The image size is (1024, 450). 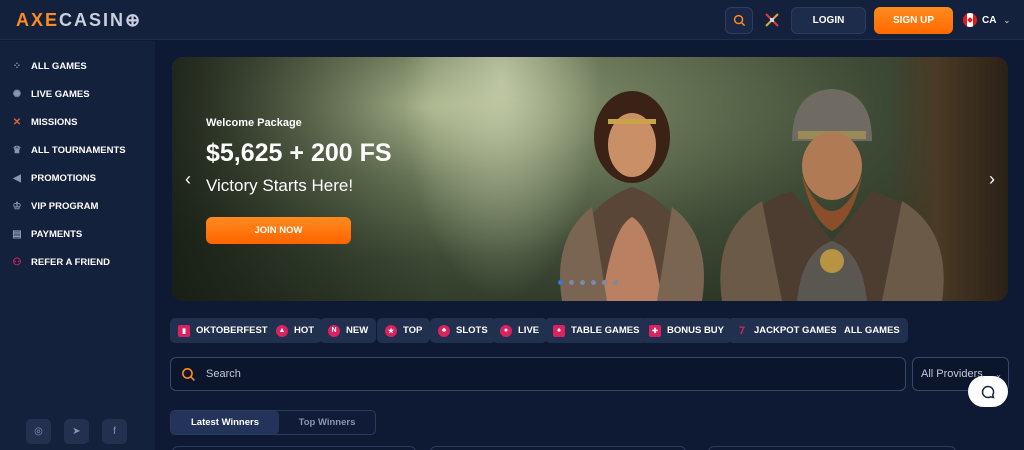 What do you see at coordinates (588, 282) in the screenshot?
I see `banner-pagination` at bounding box center [588, 282].